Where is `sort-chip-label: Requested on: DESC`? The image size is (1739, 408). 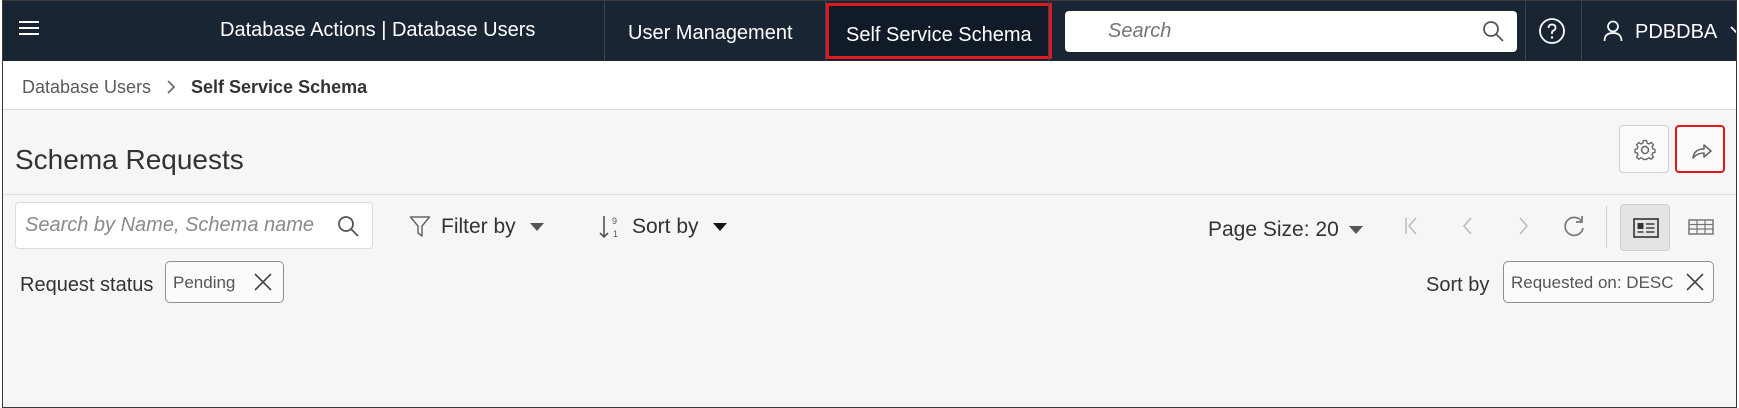 sort-chip-label: Requested on: DESC is located at coordinates (1592, 282).